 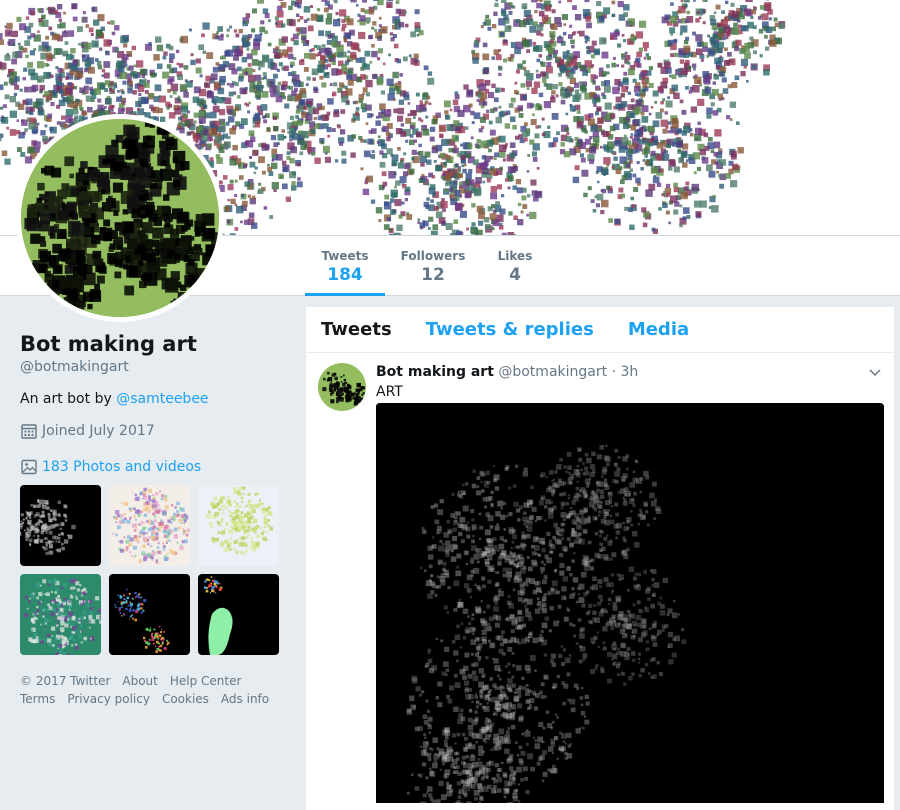 I want to click on footer-link-terms: Terms, so click(x=37, y=699).